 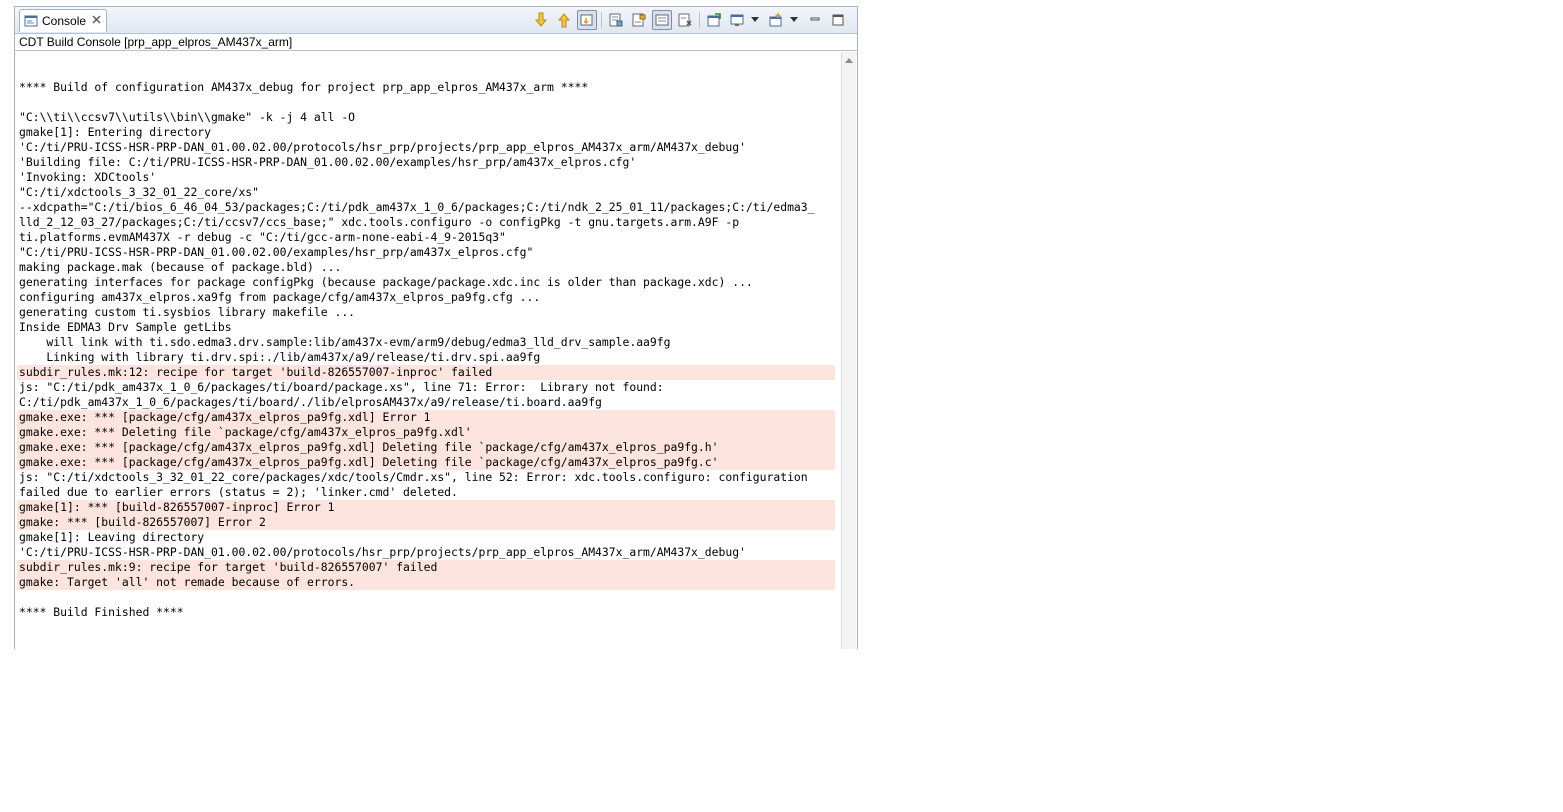 I want to click on display-dropdown-icon, so click(x=755, y=20).